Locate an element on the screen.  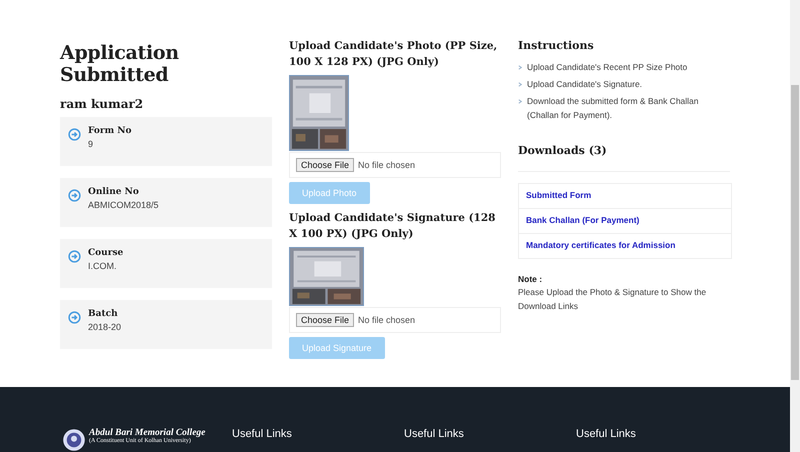
card-value: I.COM. is located at coordinates (103, 266).